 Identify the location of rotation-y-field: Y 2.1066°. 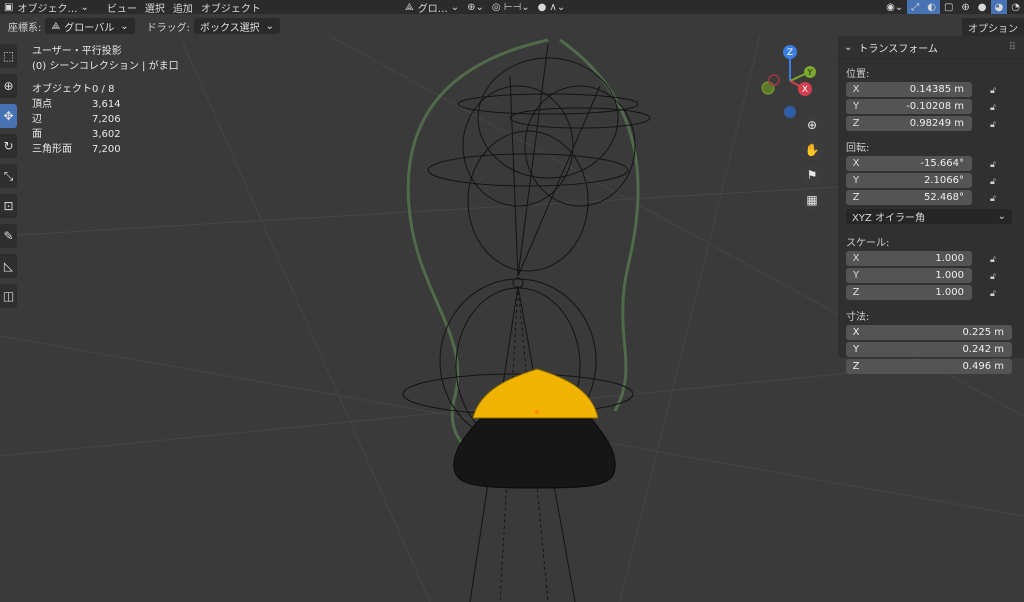
(909, 180).